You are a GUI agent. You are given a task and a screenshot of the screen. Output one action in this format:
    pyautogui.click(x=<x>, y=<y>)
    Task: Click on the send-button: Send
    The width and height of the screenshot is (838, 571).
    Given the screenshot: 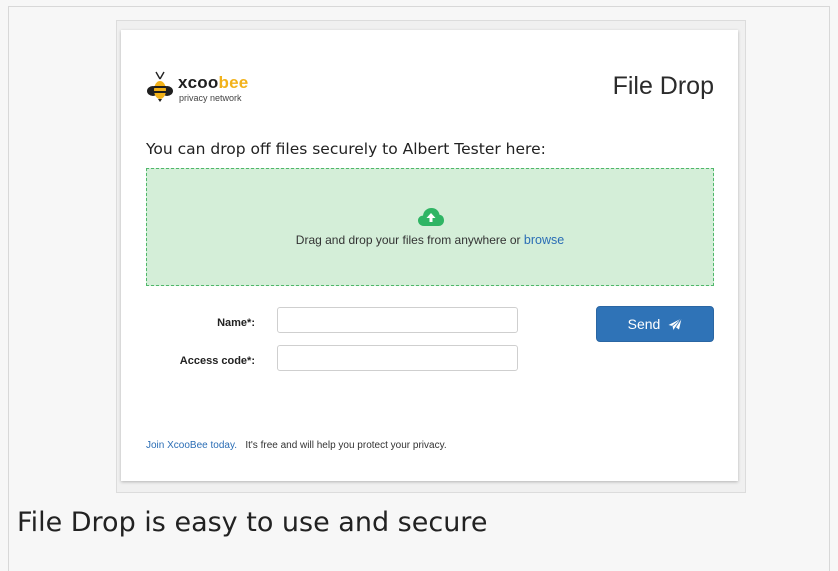 What is the action you would take?
    pyautogui.click(x=655, y=324)
    